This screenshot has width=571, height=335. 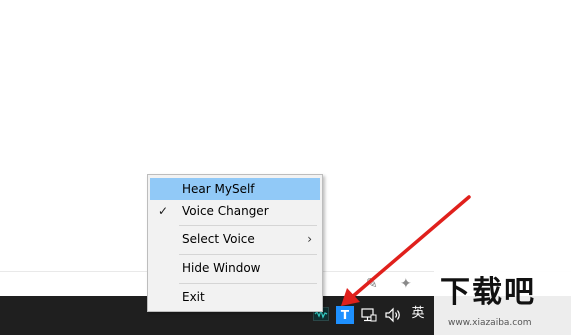 I want to click on watermark-url: www.xiazaiba.com, so click(x=490, y=323).